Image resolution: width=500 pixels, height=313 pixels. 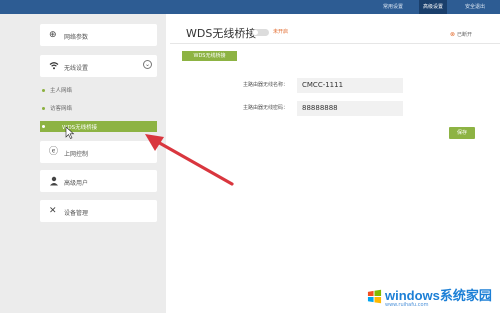 I want to click on annotation-overlay, so click(x=149, y=156).